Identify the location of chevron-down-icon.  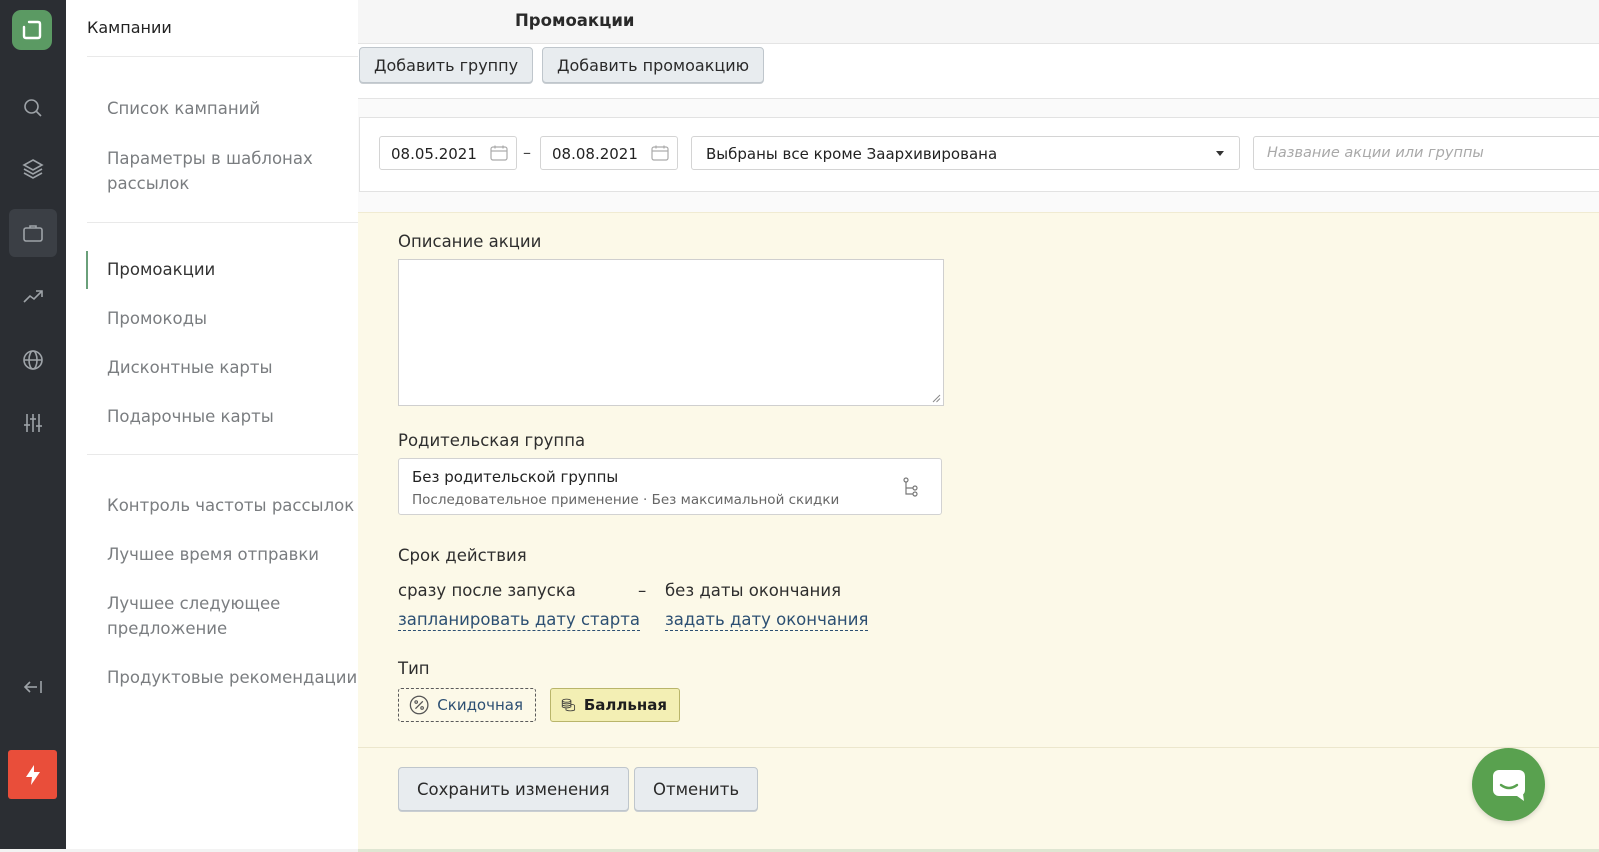
(1220, 153).